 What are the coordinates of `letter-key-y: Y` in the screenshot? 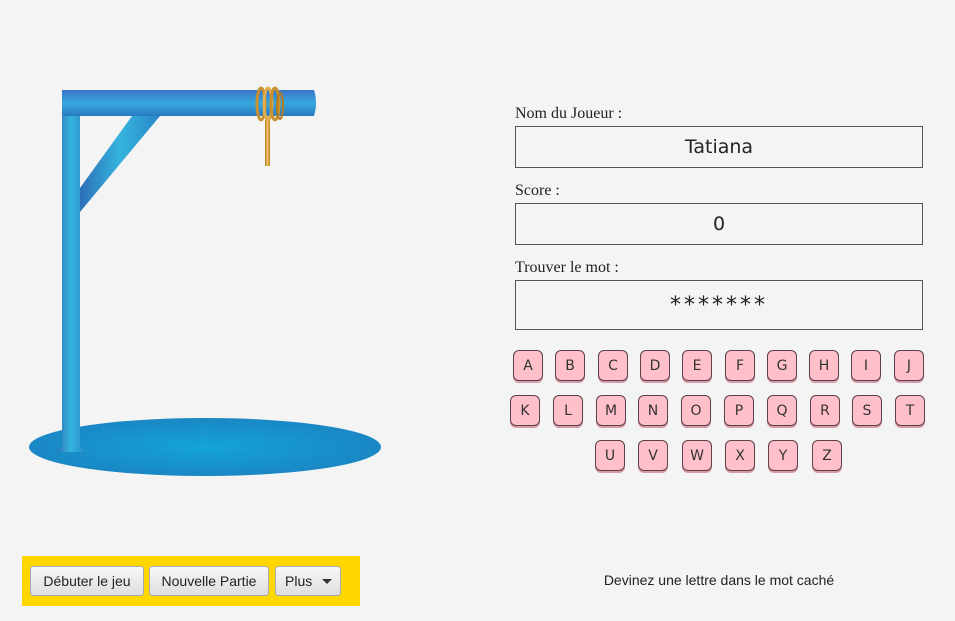 It's located at (783, 455).